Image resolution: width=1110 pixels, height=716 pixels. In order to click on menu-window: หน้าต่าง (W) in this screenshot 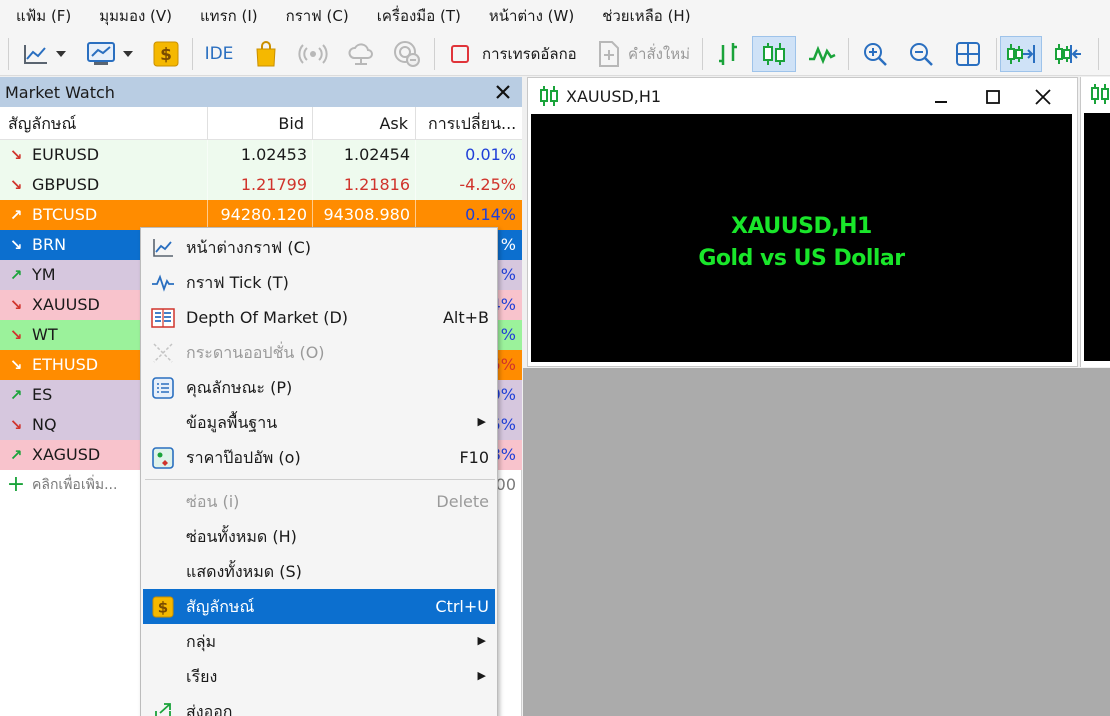, I will do `click(531, 16)`.